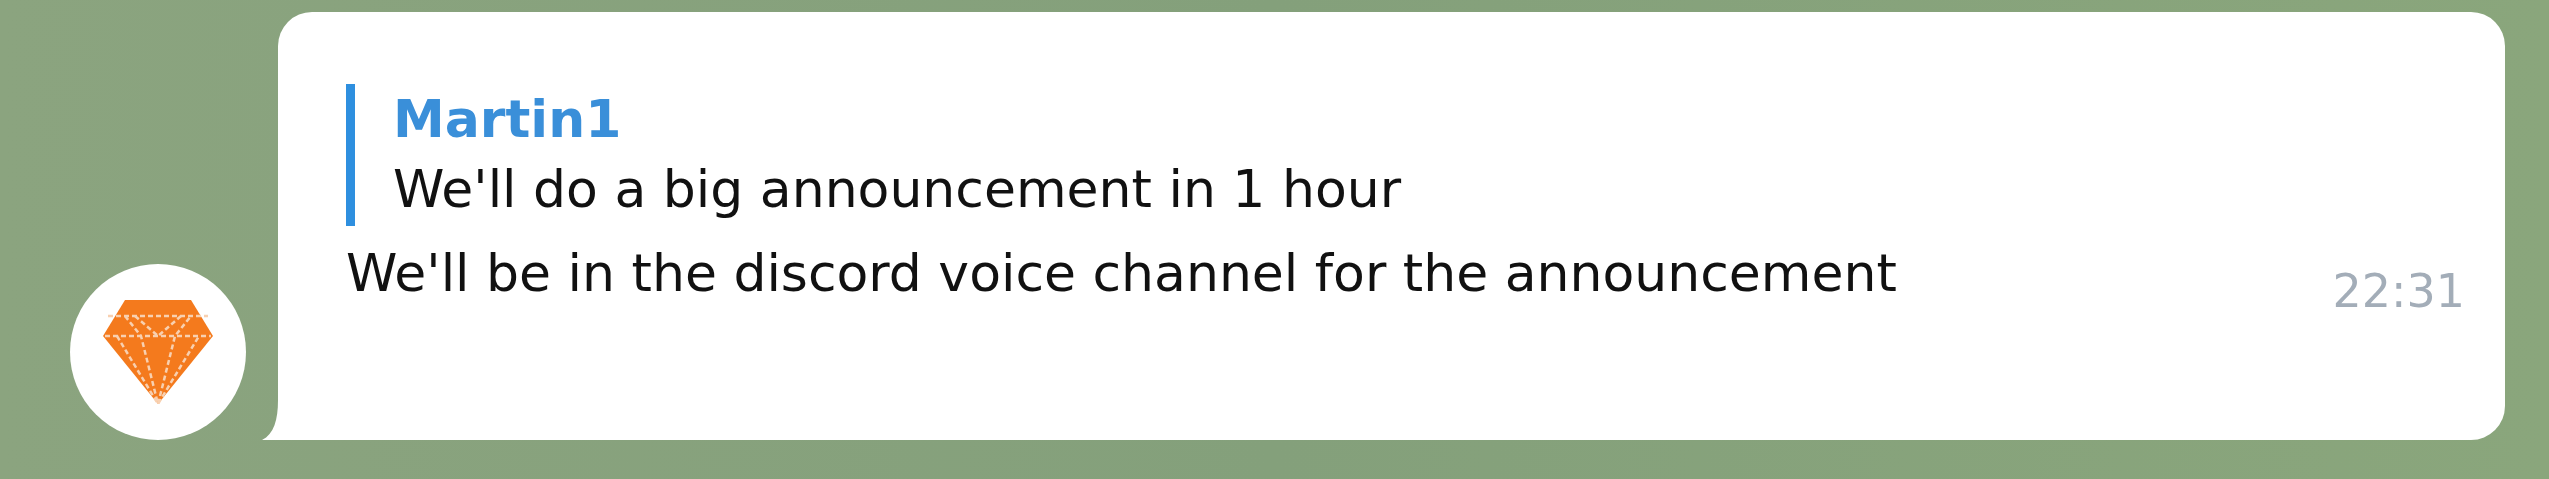  What do you see at coordinates (1121, 272) in the screenshot?
I see `message-text: We'll be in the discord voice channel for the announcement` at bounding box center [1121, 272].